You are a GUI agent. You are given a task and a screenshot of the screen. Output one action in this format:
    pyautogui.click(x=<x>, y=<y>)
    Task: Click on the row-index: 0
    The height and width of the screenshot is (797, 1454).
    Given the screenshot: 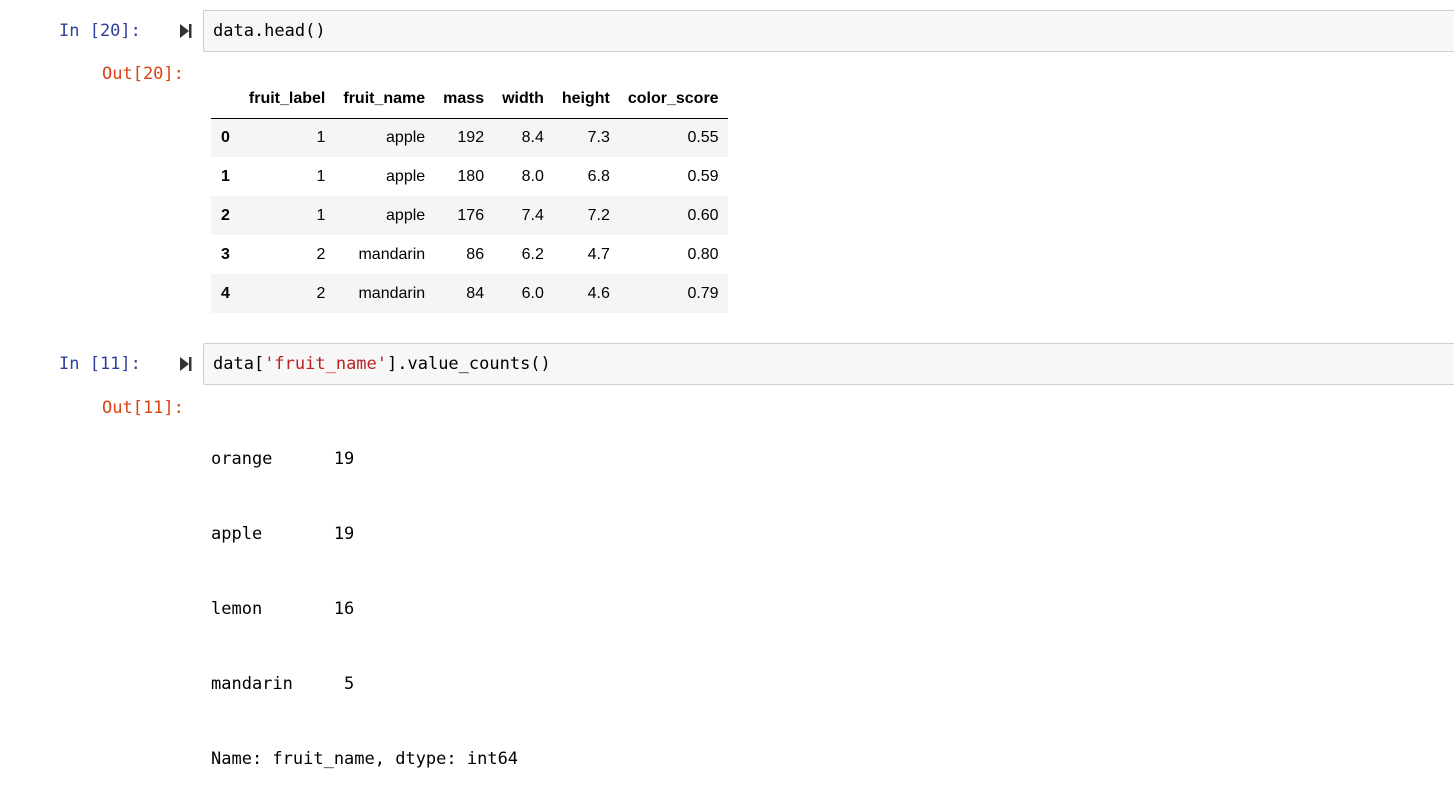 What is the action you would take?
    pyautogui.click(x=225, y=137)
    